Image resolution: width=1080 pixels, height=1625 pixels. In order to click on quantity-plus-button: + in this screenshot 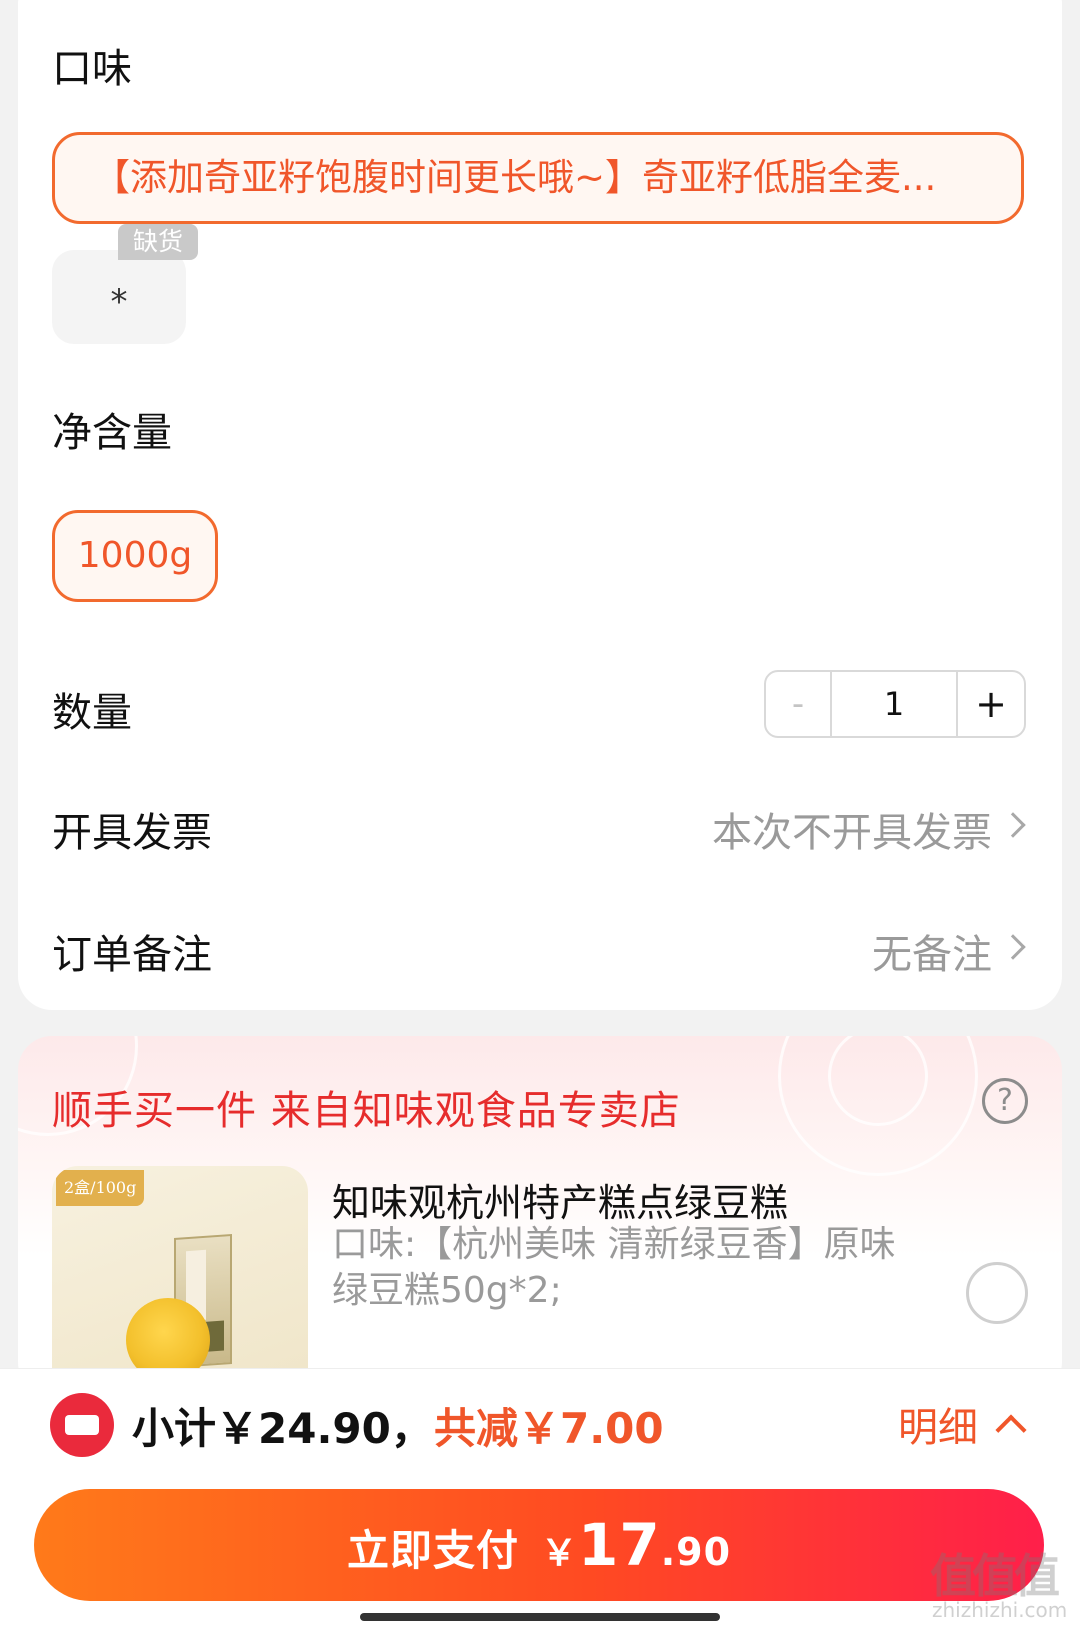, I will do `click(991, 704)`.